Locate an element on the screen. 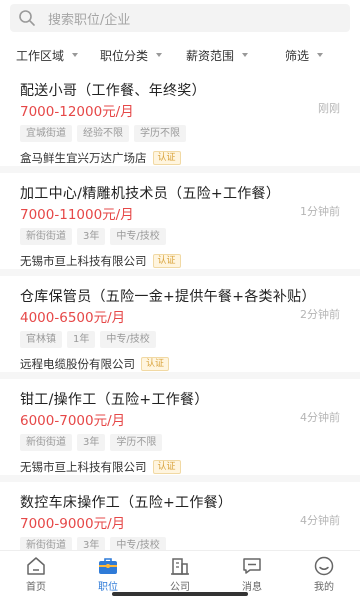 This screenshot has width=360, height=600. search-input: 搜索职位/企业 is located at coordinates (180, 18).